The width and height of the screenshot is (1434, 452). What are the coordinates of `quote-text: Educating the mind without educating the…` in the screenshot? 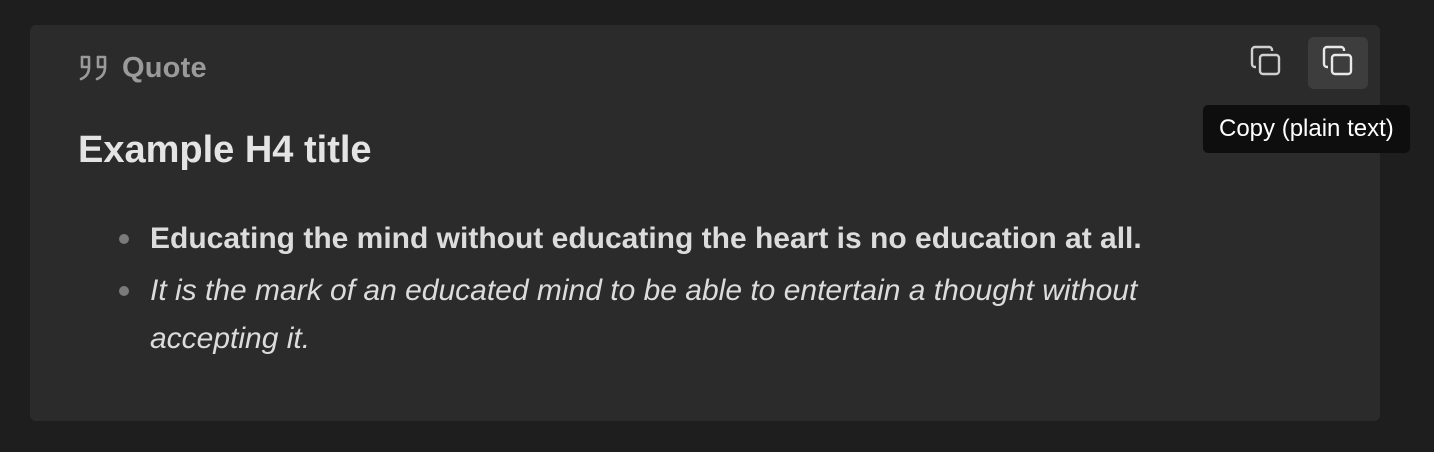 It's located at (646, 238).